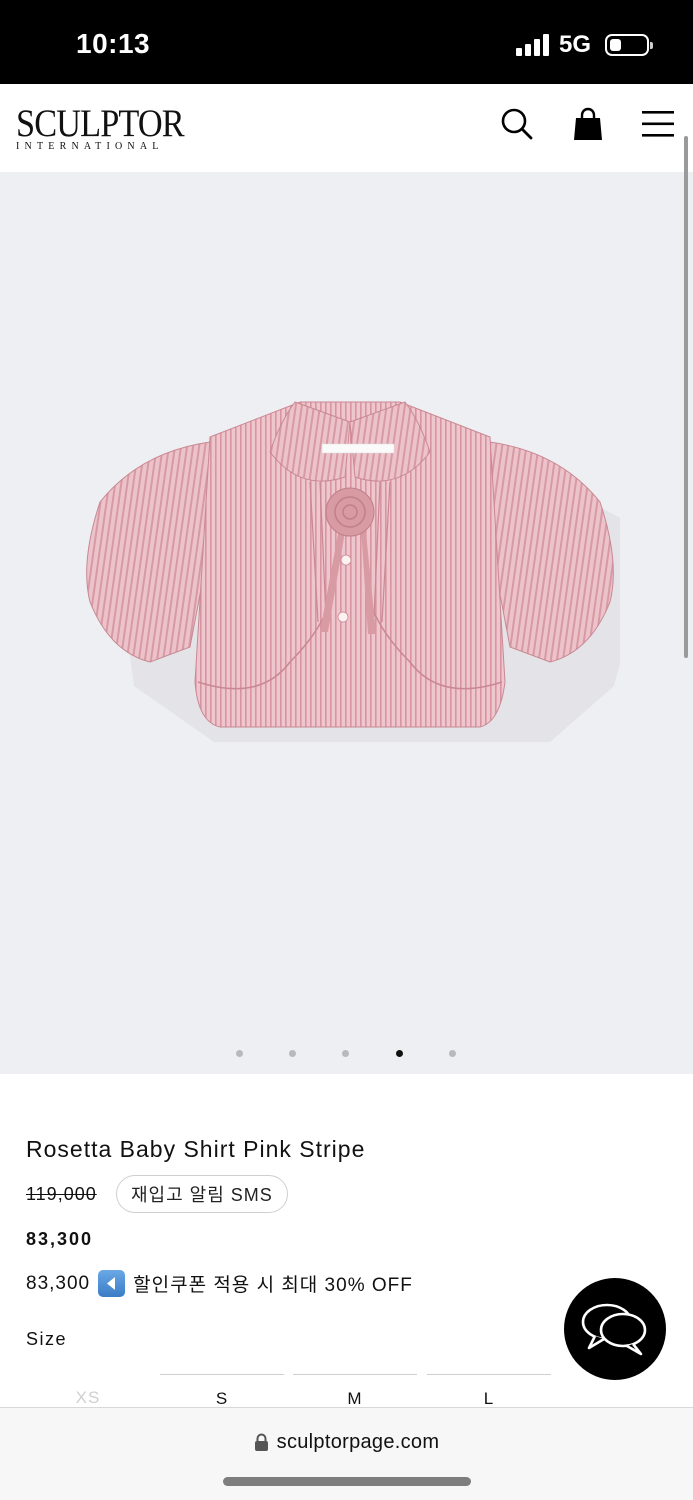  What do you see at coordinates (61, 1194) in the screenshot?
I see `original-price: 119,000` at bounding box center [61, 1194].